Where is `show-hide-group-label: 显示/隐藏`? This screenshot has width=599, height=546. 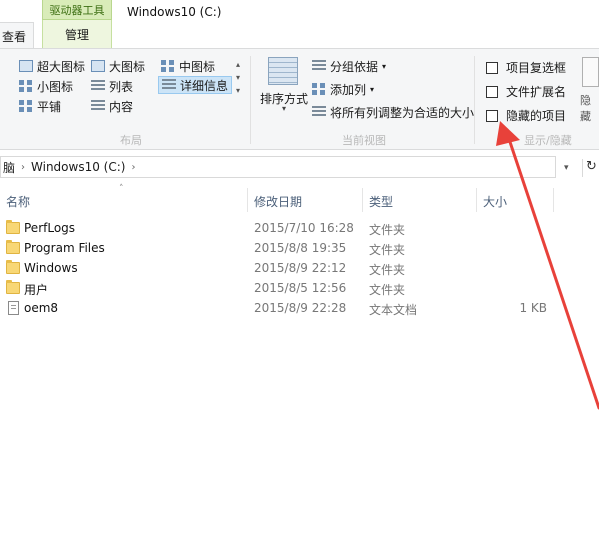
show-hide-group-label: 显示/隐藏 is located at coordinates (548, 140).